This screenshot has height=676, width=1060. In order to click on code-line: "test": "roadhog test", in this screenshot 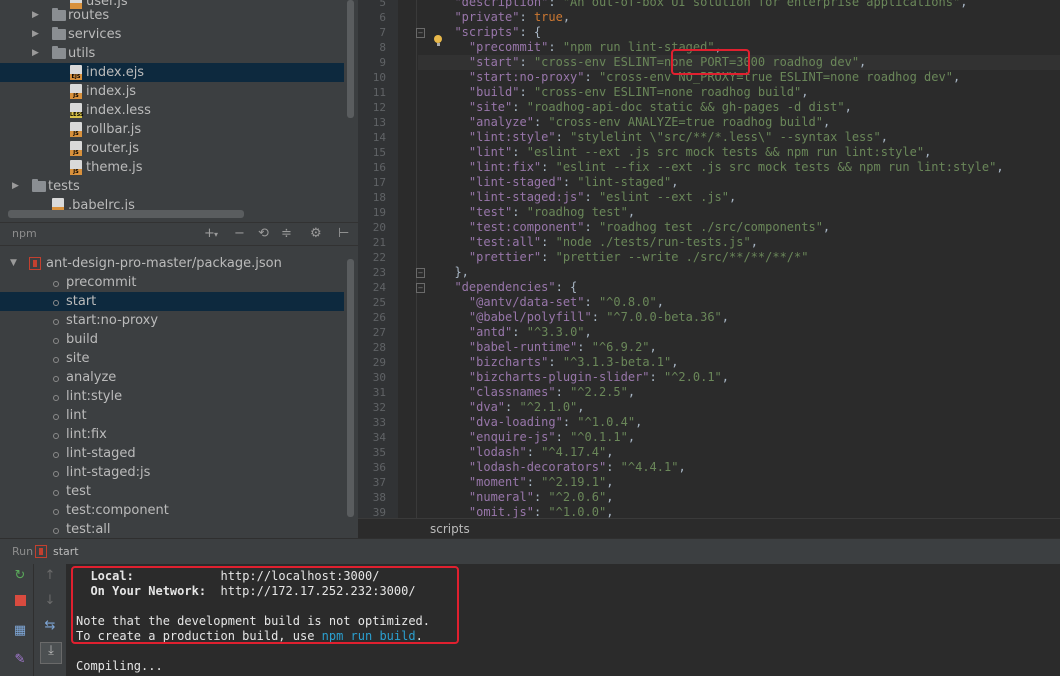, I will do `click(537, 212)`.